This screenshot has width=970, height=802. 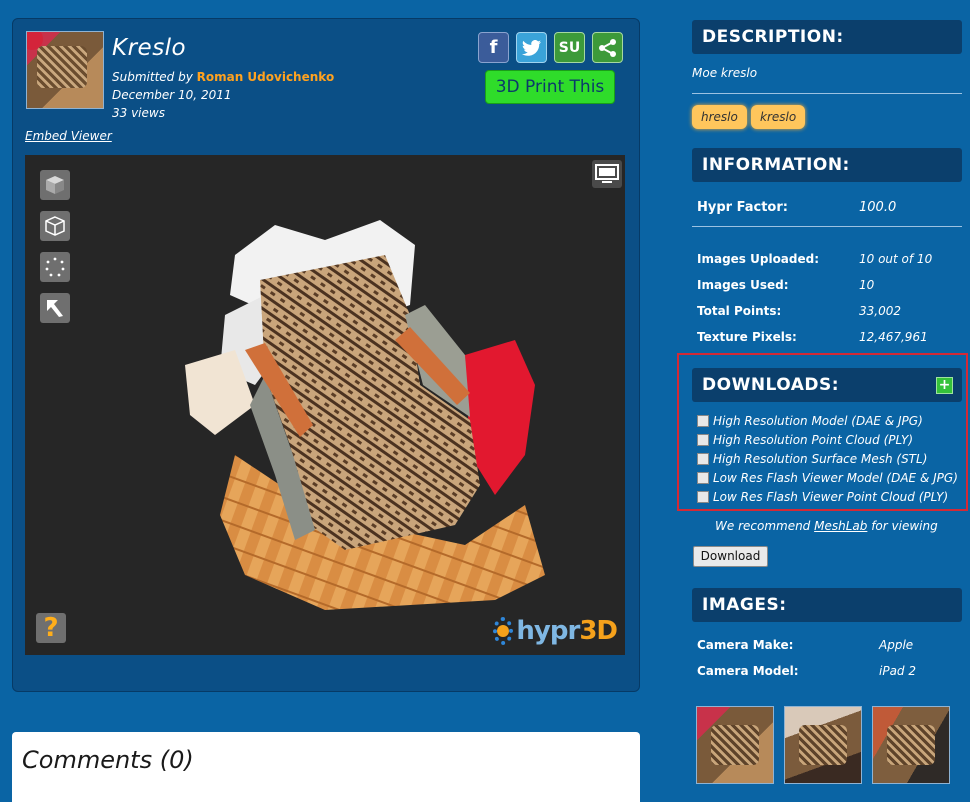 I want to click on share-button, so click(x=607, y=47).